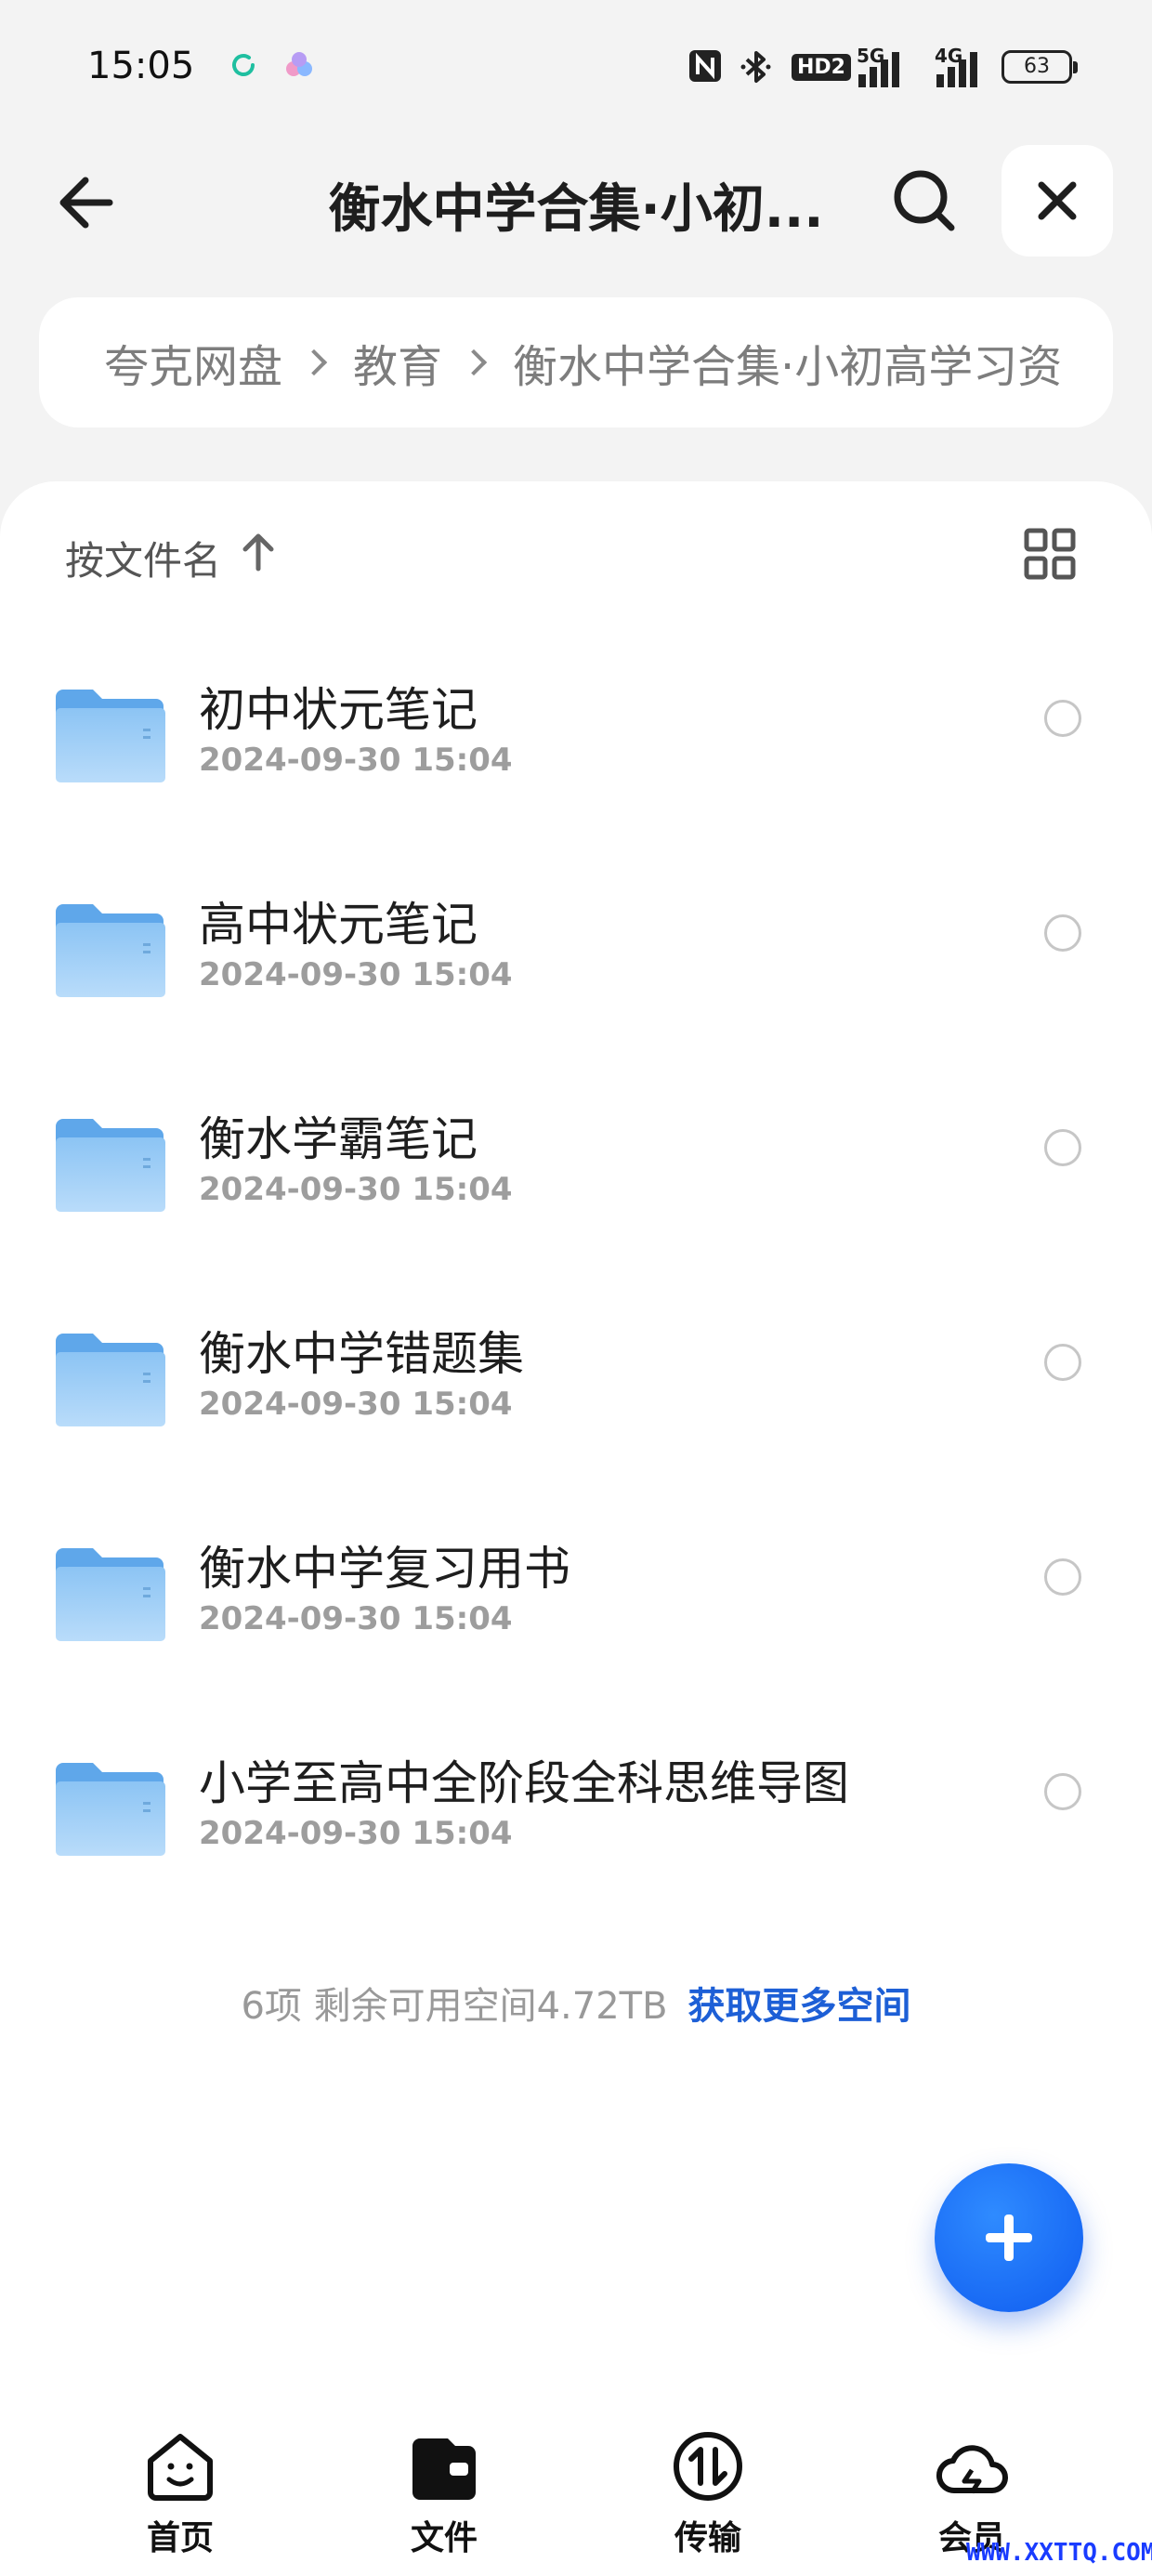 The width and height of the screenshot is (1152, 2576). Describe the element at coordinates (972, 2469) in the screenshot. I see `cloud-icon` at that location.